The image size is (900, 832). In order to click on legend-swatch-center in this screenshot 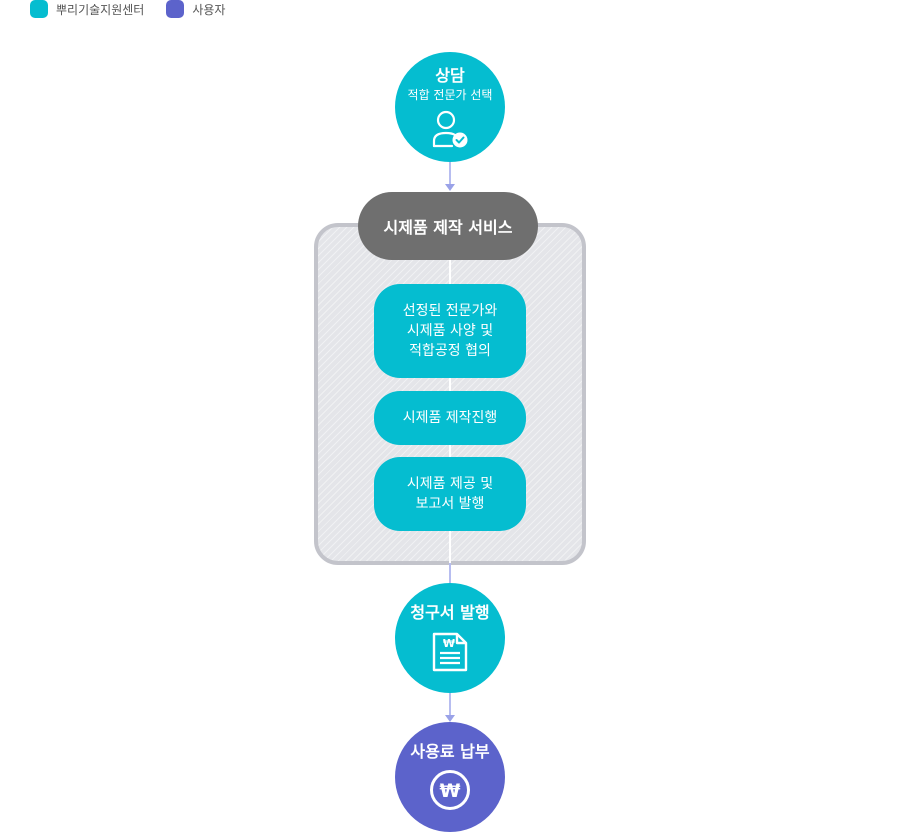, I will do `click(39, 9)`.